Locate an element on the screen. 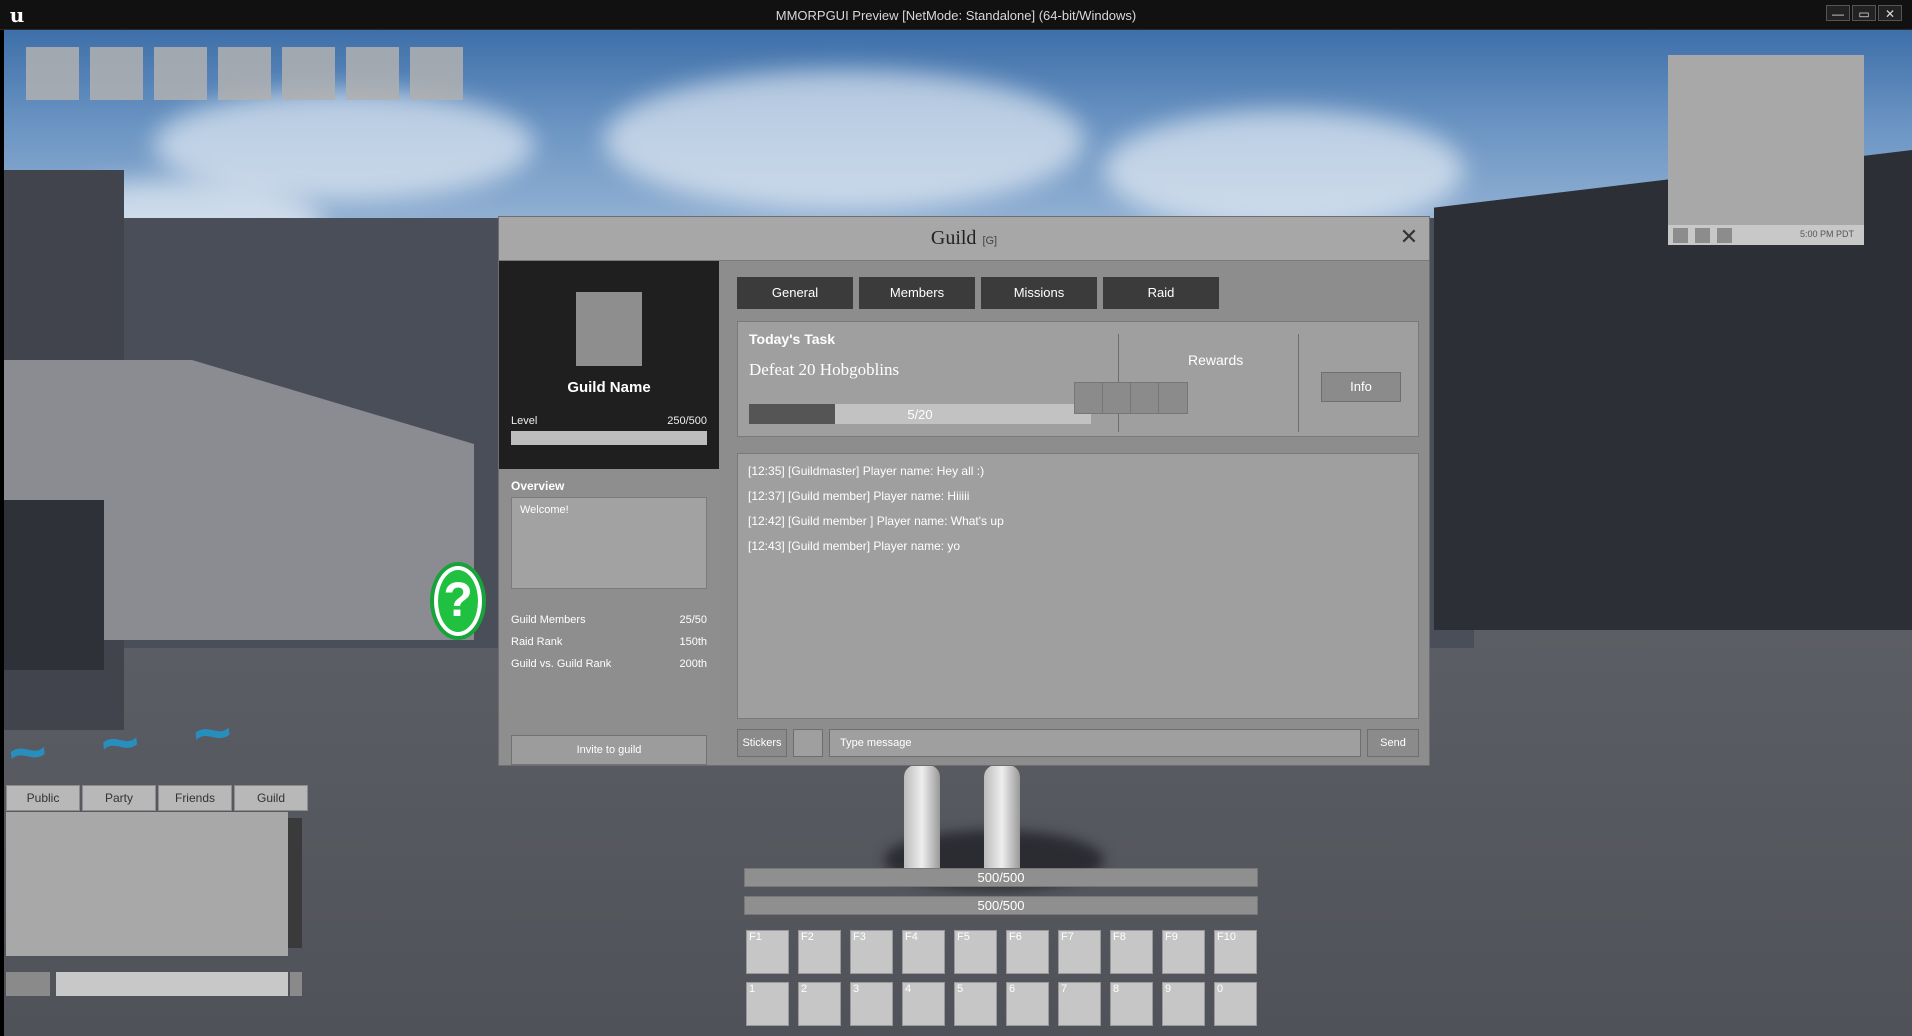  skill-slot: F3 is located at coordinates (871, 952).